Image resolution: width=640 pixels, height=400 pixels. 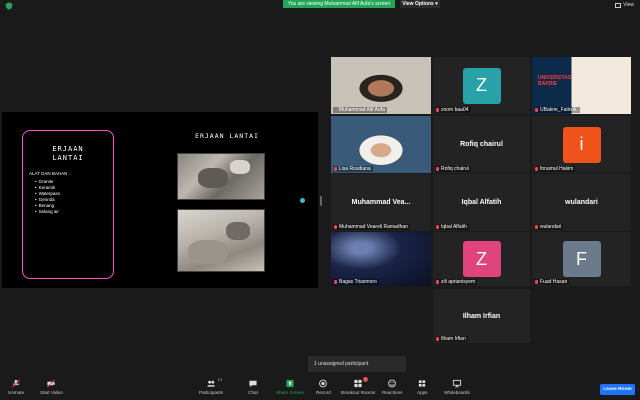 I want to click on participant-tile: Lisa Rosdiana, so click(x=381, y=144).